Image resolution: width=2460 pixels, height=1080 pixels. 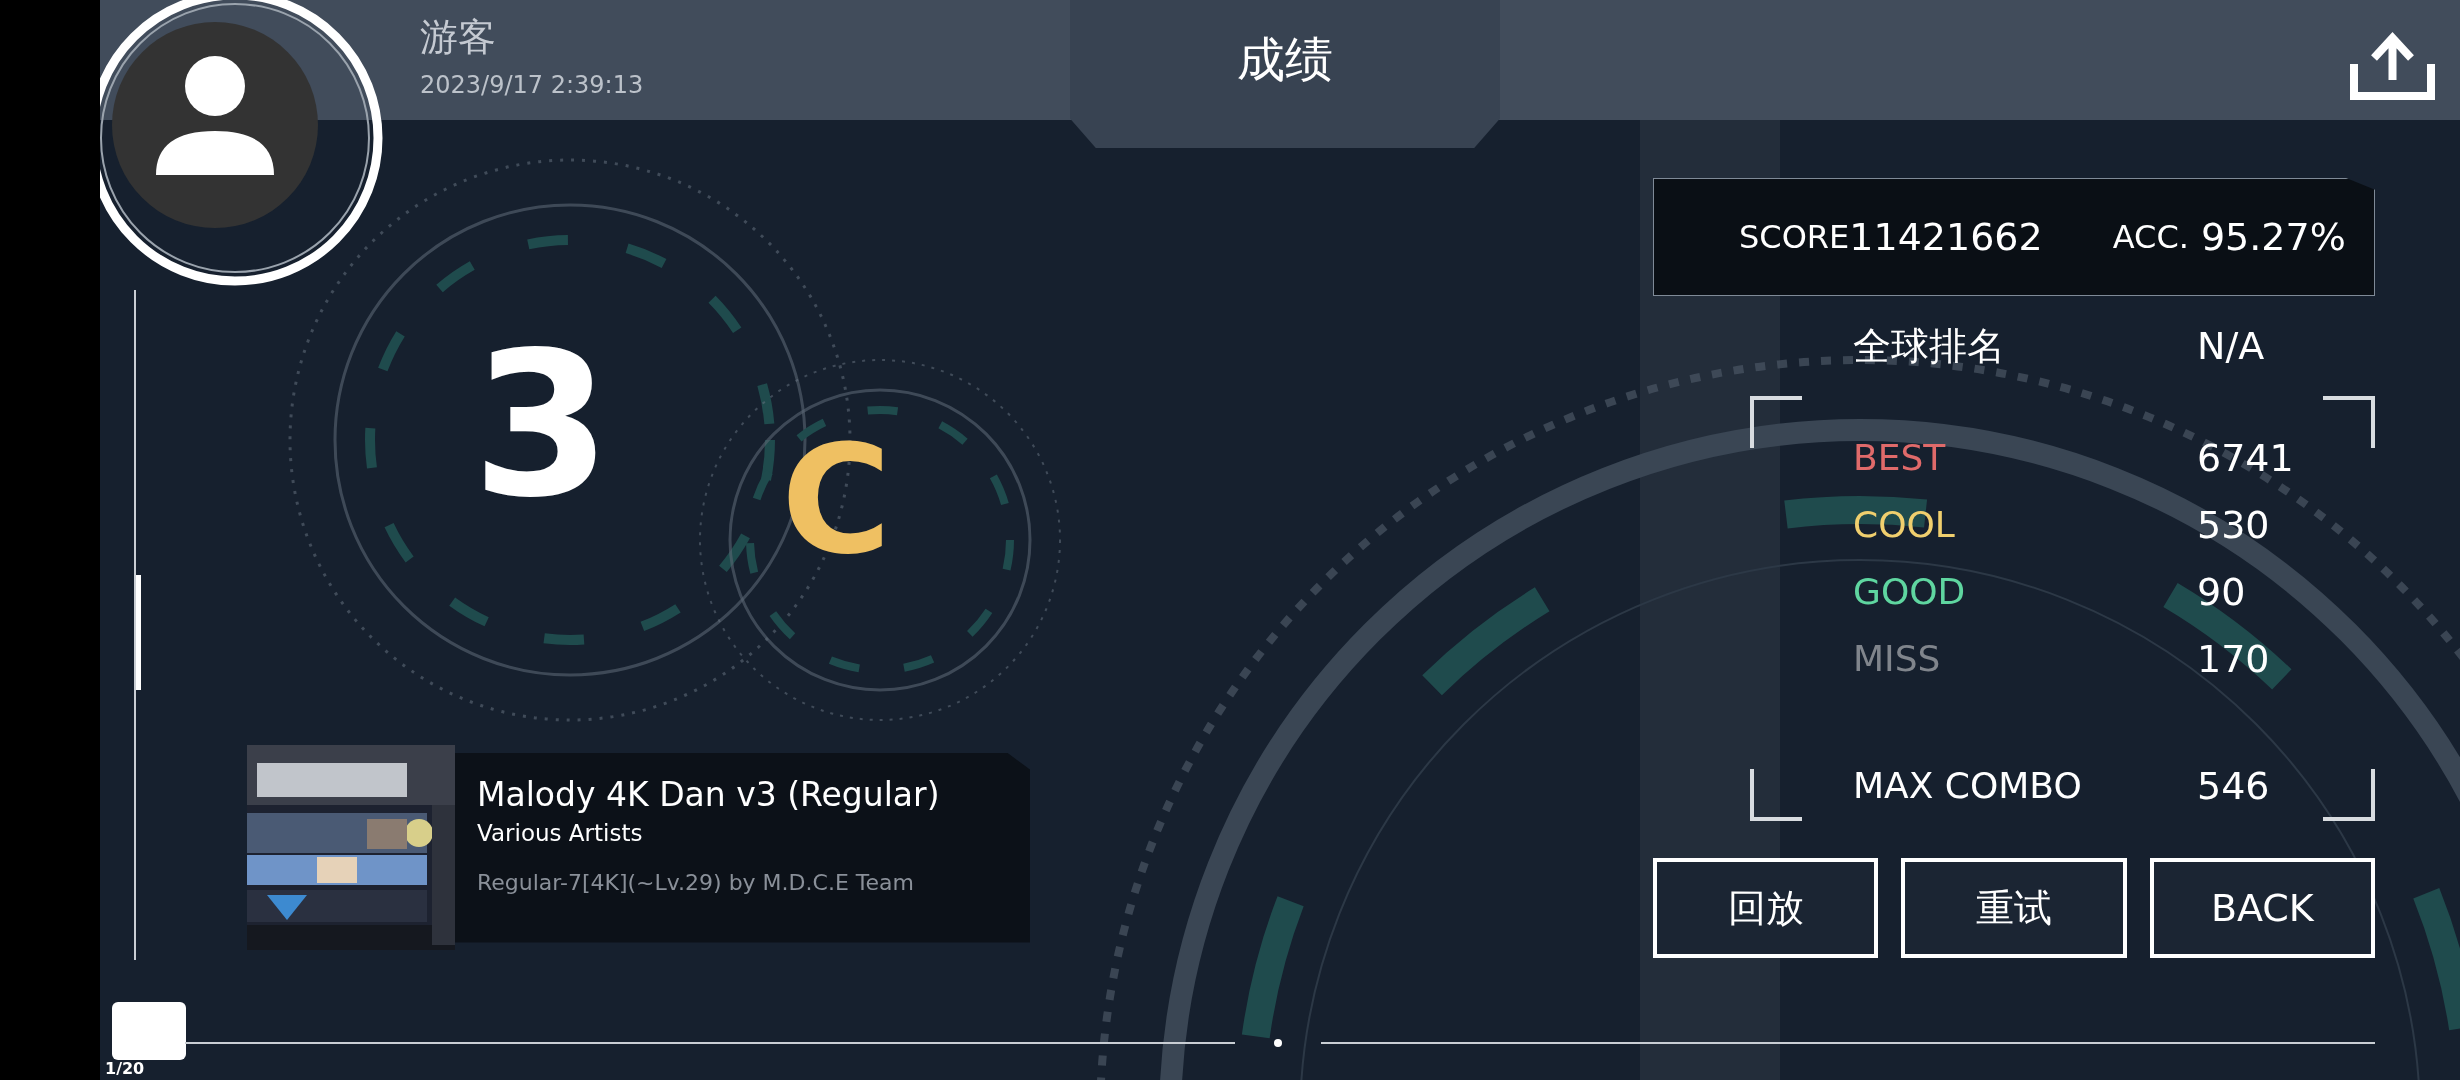 I want to click on action-button: 回放, so click(x=1766, y=908).